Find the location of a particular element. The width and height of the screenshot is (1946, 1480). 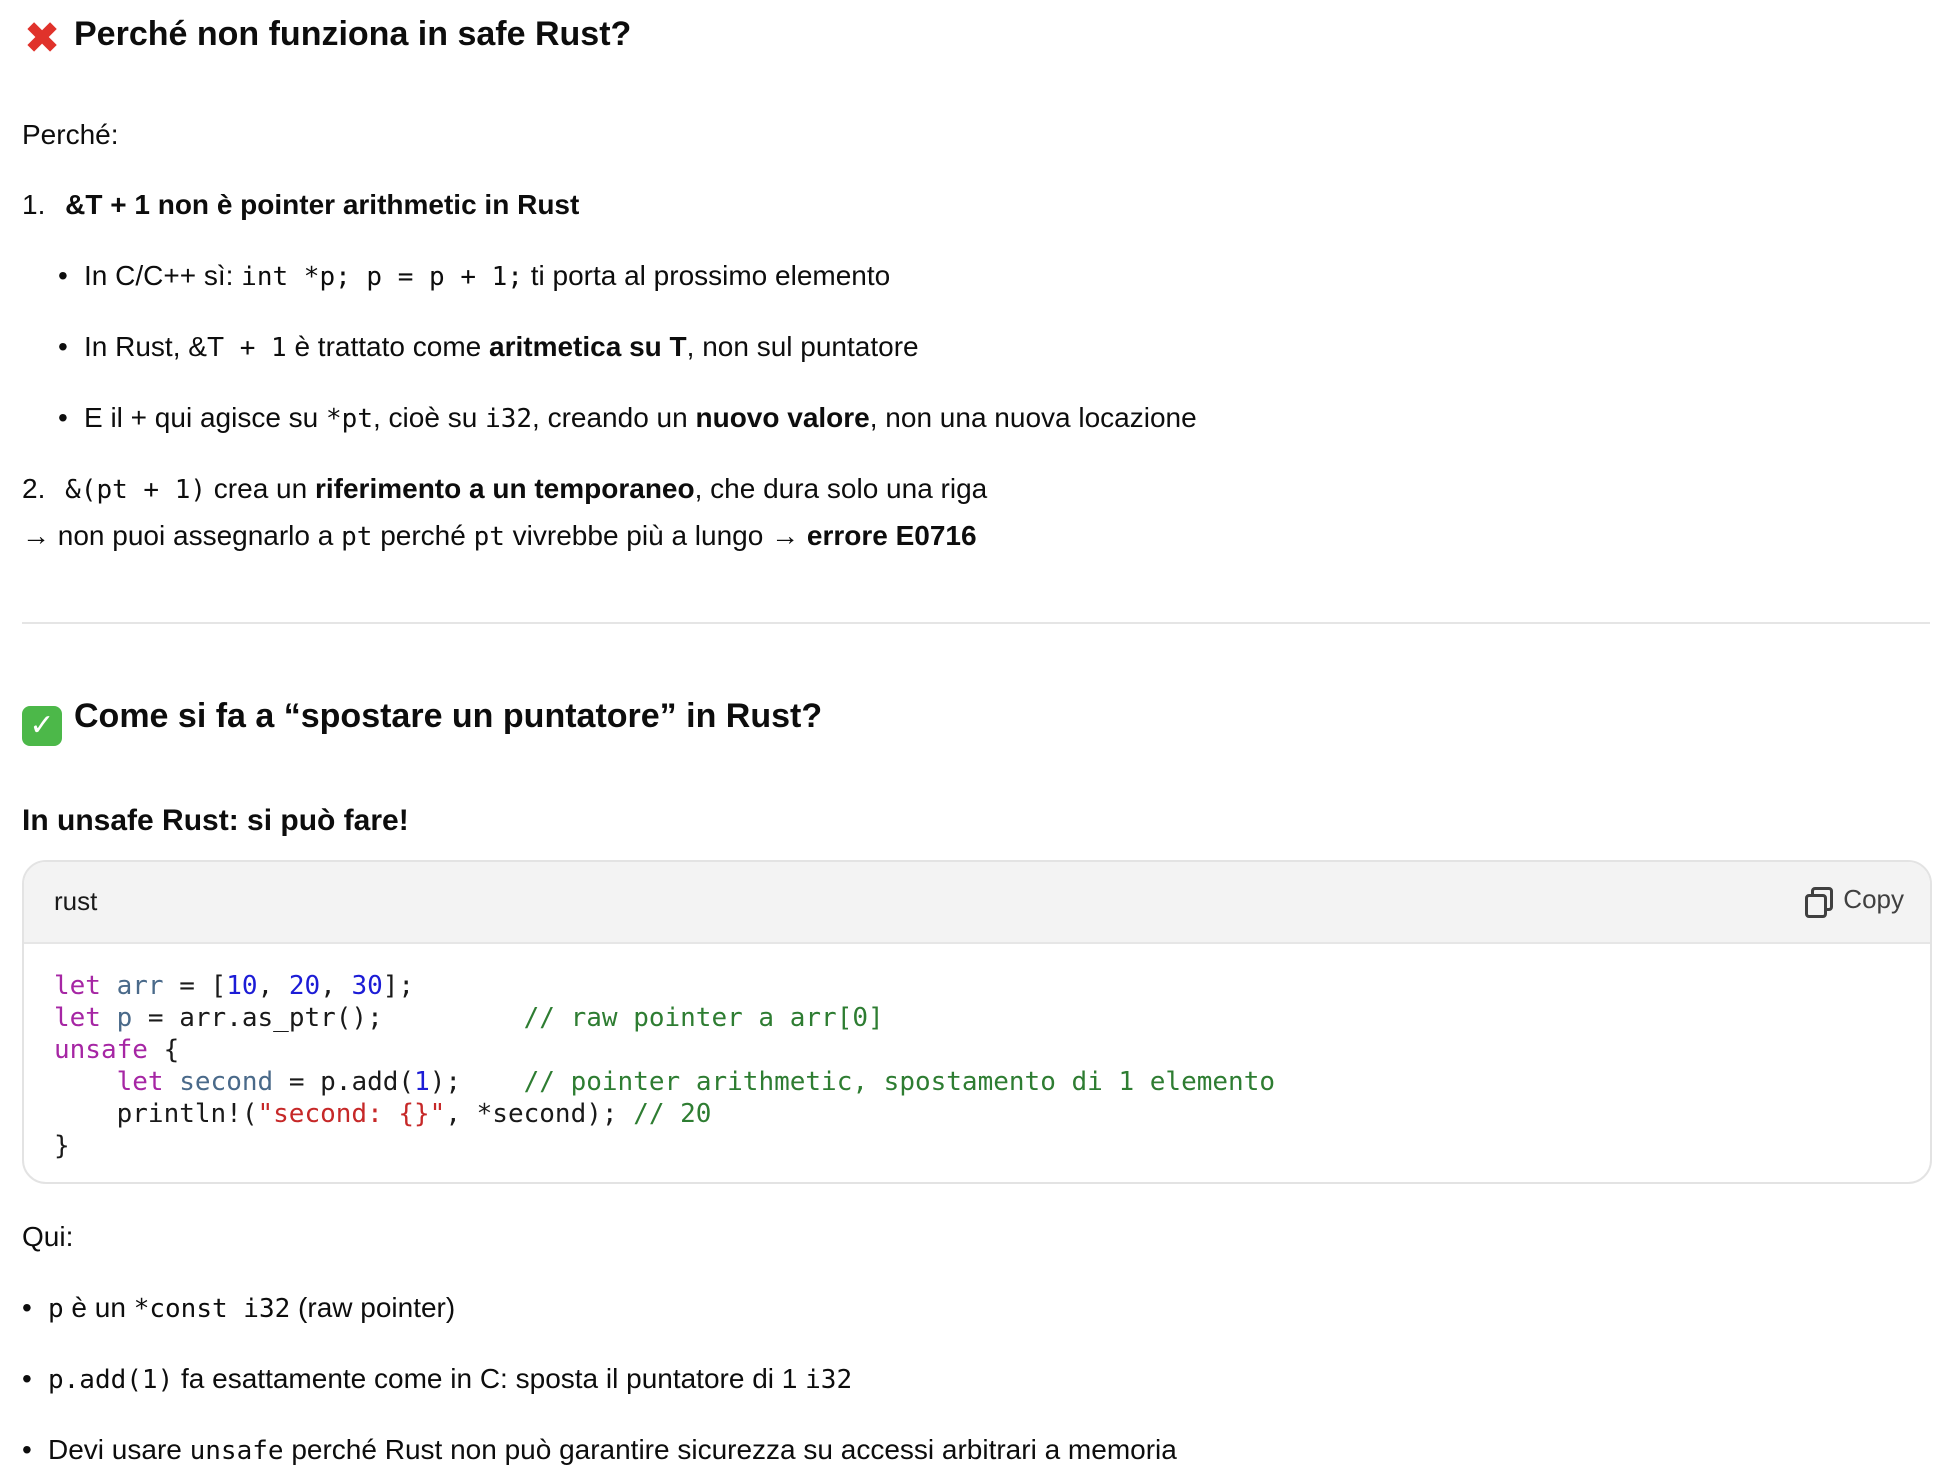

subheading: In unsafe Rust: si può fare! is located at coordinates (215, 820).